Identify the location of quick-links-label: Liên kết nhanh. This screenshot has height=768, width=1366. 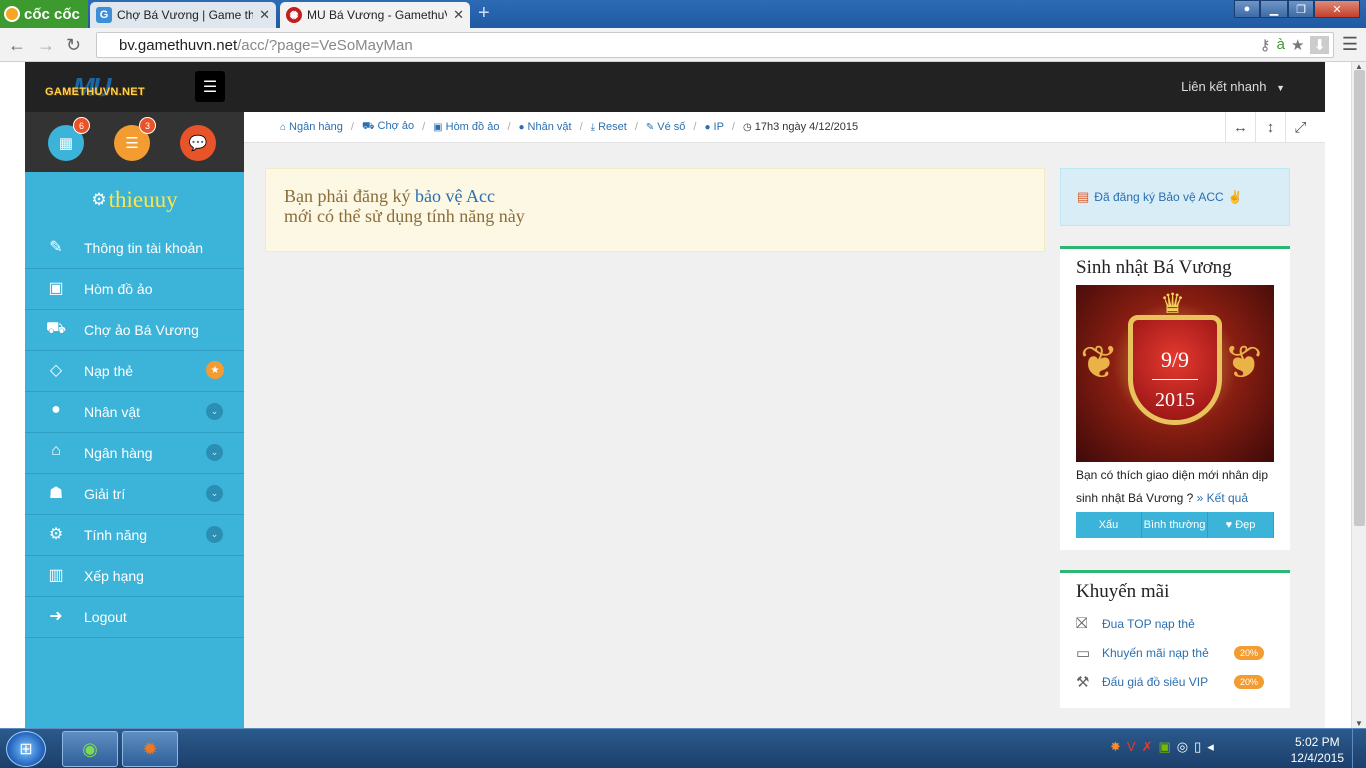
(1224, 86).